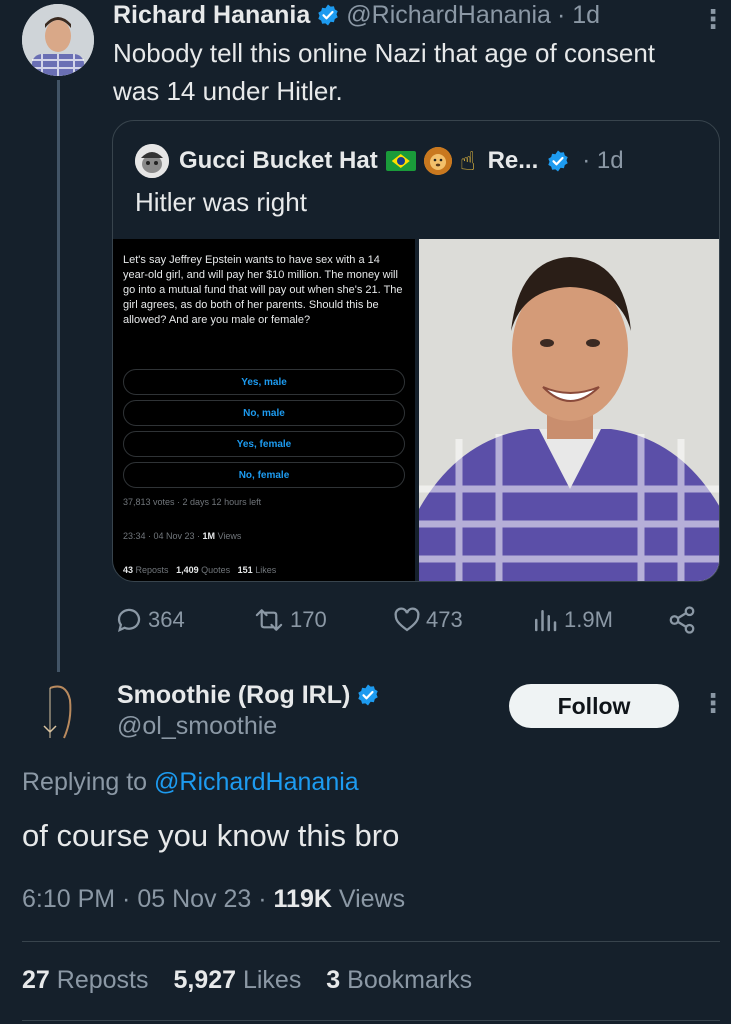 The height and width of the screenshot is (1024, 731). I want to click on poll-quotes-count: 1,409, so click(187, 570).